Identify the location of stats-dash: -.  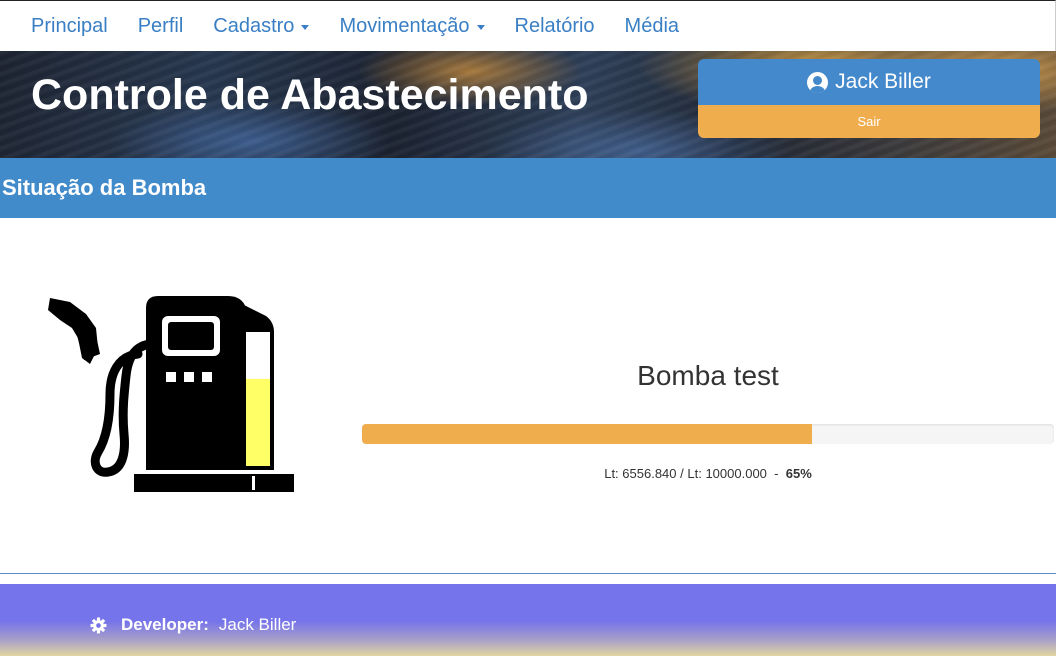
(776, 473).